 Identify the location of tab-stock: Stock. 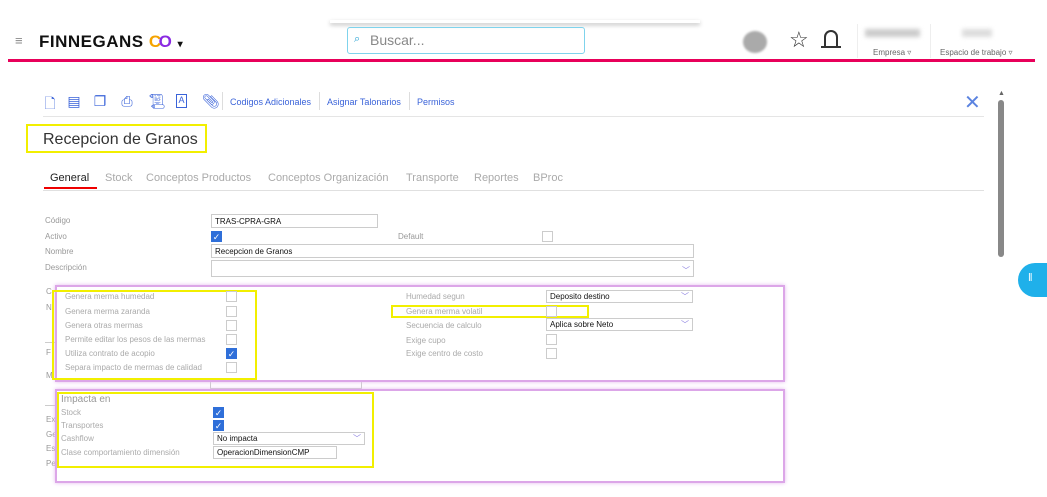
(119, 178).